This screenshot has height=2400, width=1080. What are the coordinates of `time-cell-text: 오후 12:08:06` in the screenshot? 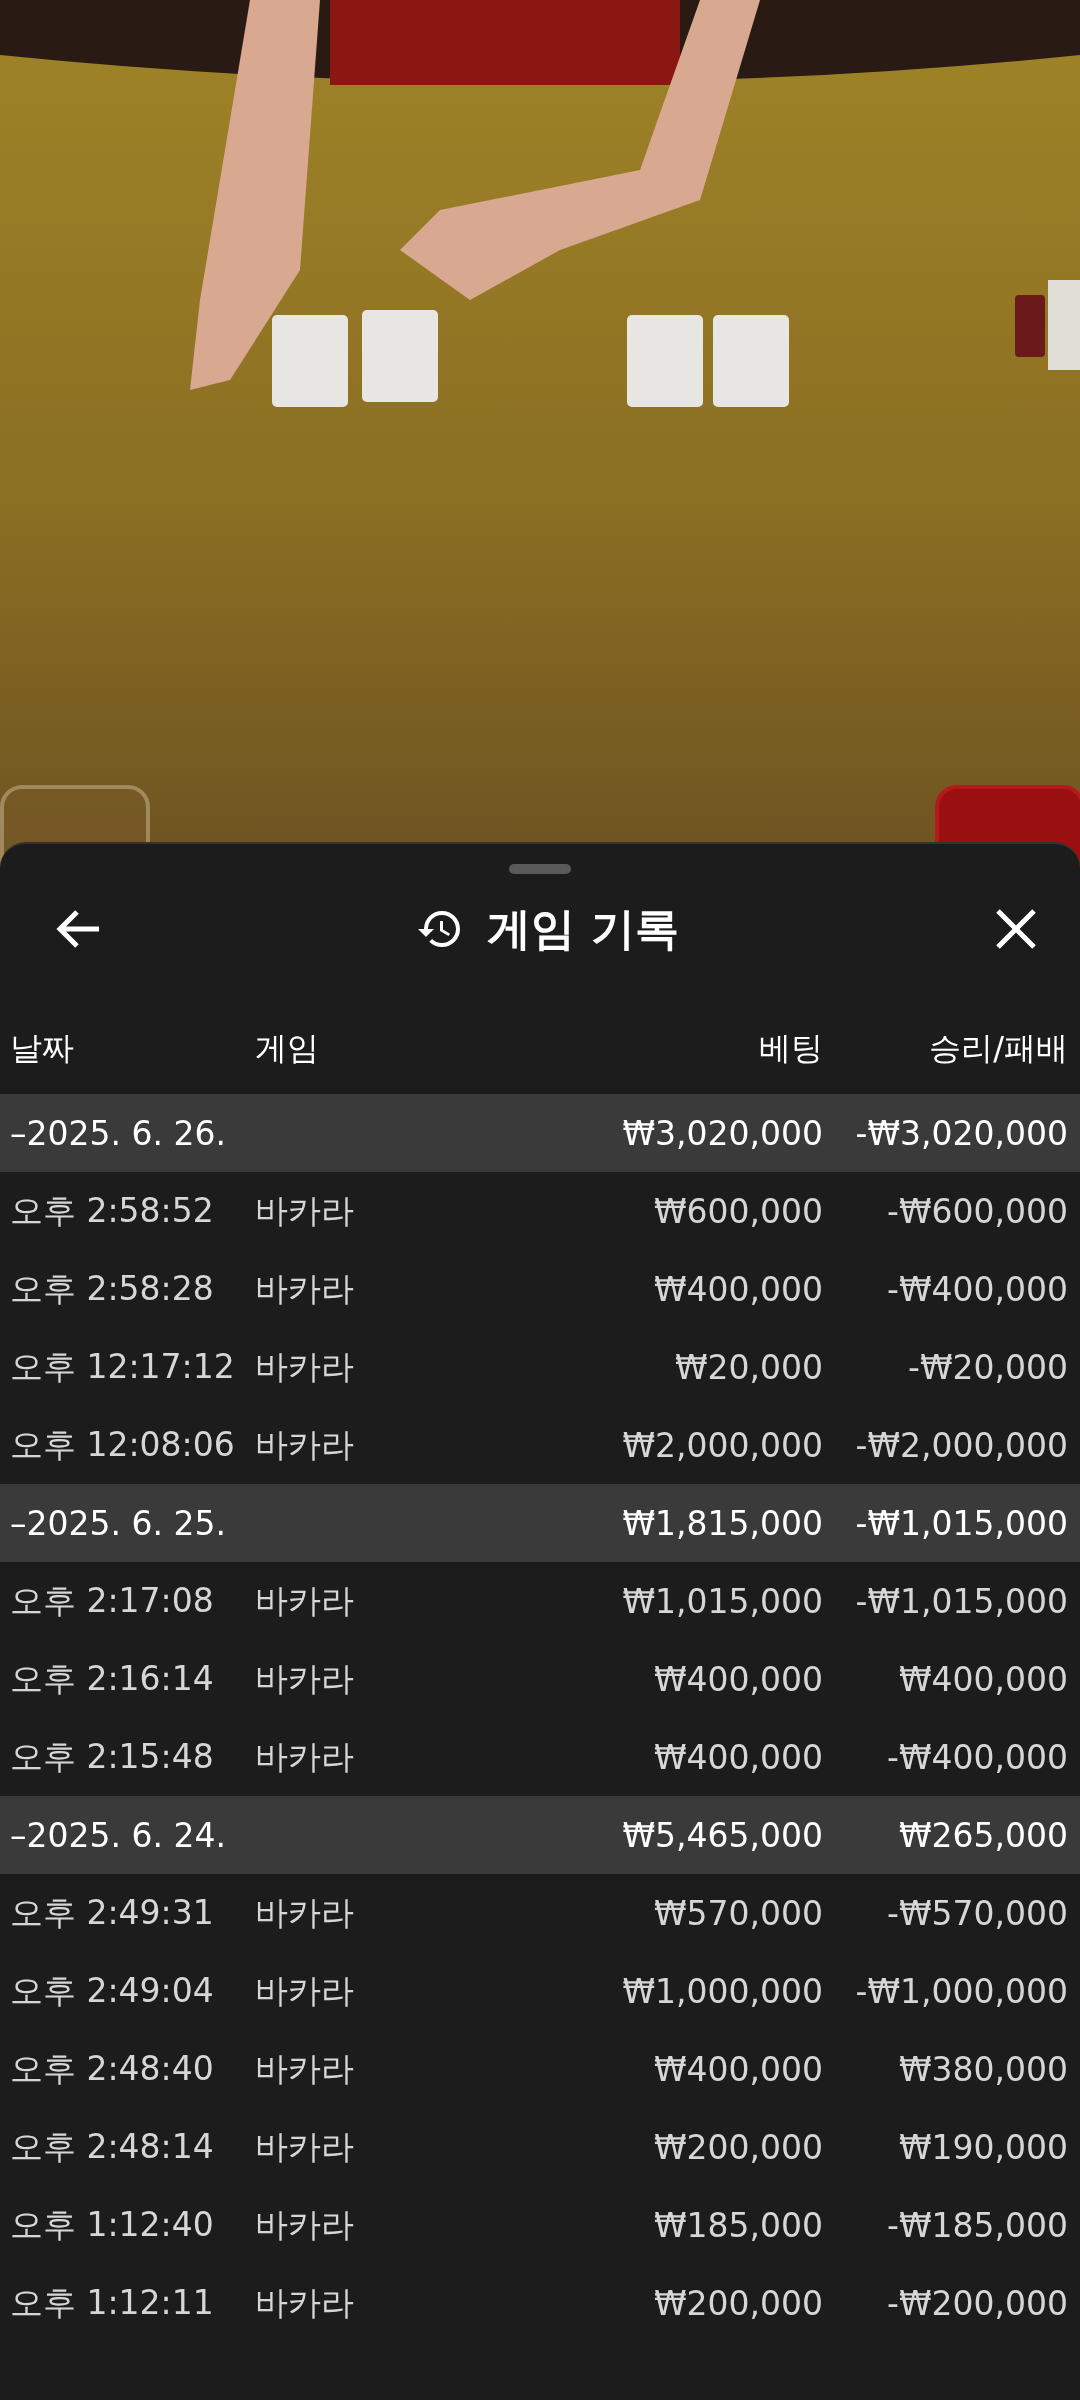 It's located at (123, 1444).